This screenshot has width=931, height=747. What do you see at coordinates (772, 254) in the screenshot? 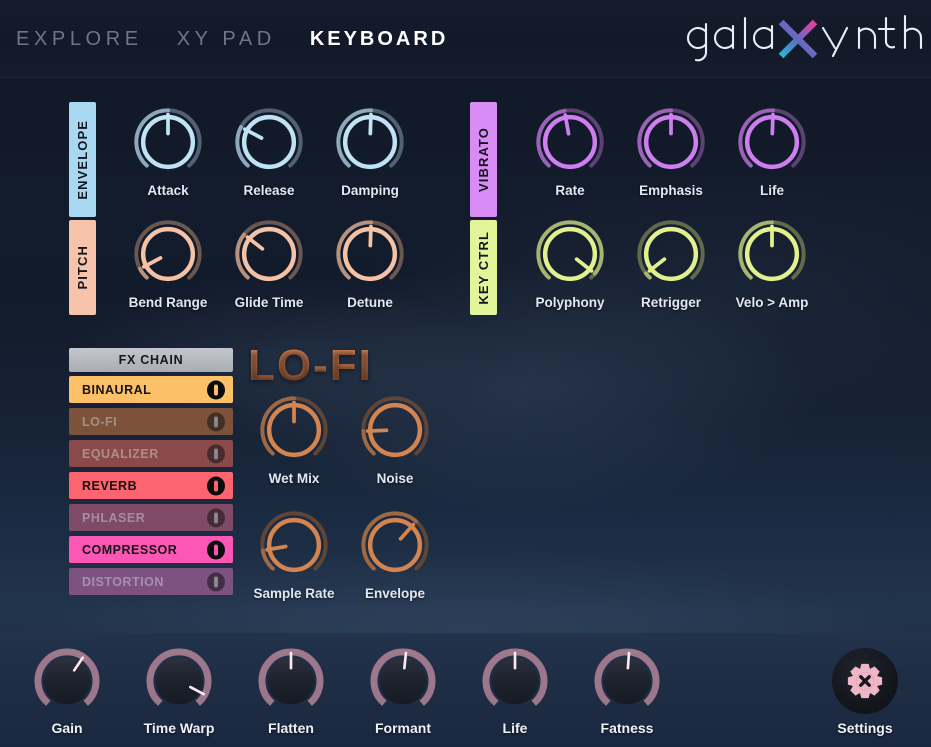
I see `knob-velo-amp` at bounding box center [772, 254].